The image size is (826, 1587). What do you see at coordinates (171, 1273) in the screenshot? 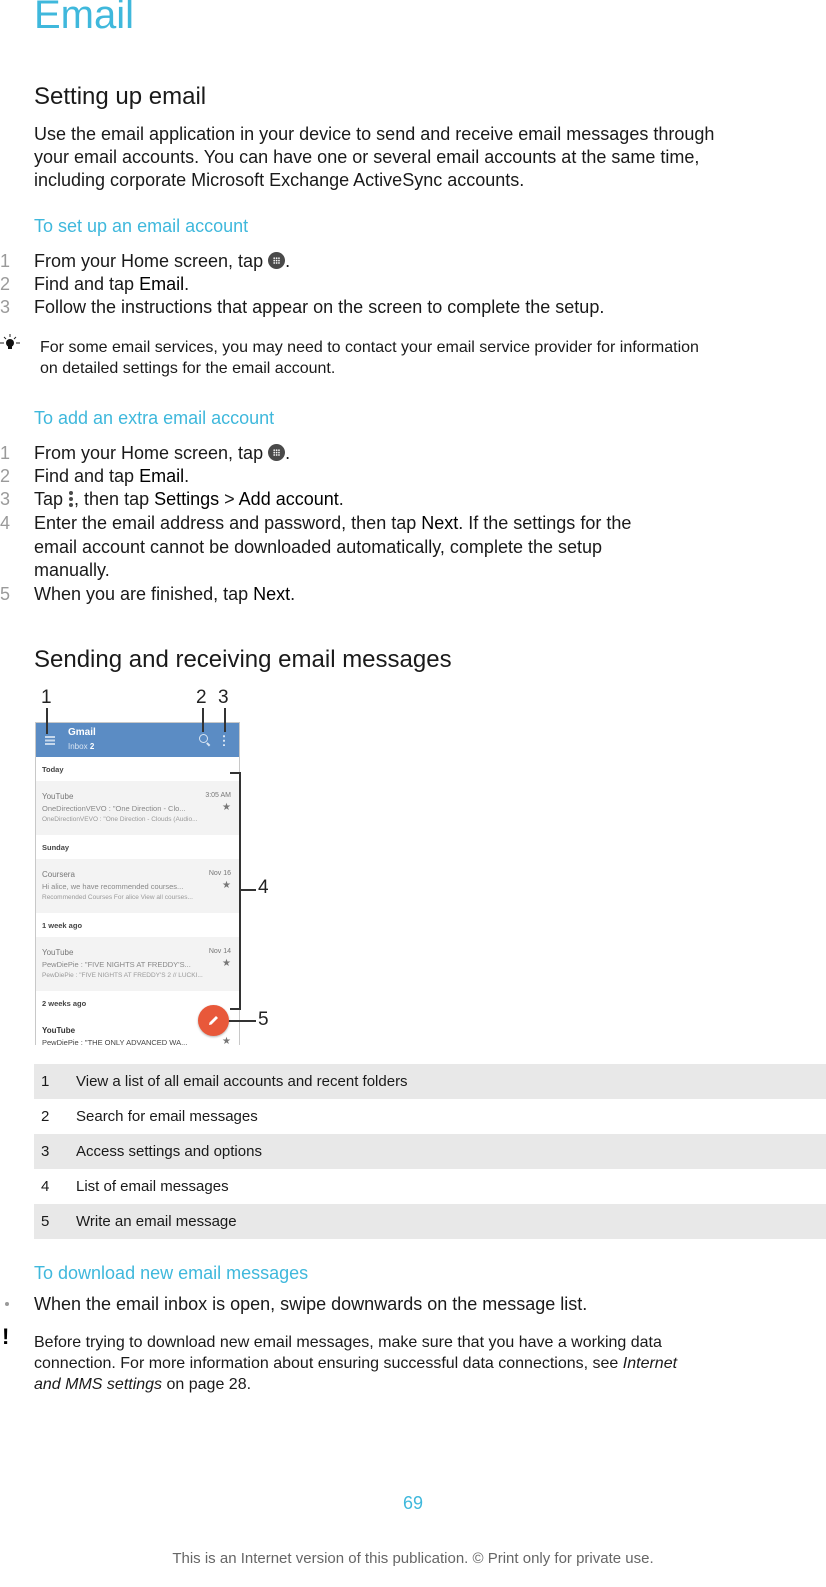
I see `subheading-download-messages: To download new email messages` at bounding box center [171, 1273].